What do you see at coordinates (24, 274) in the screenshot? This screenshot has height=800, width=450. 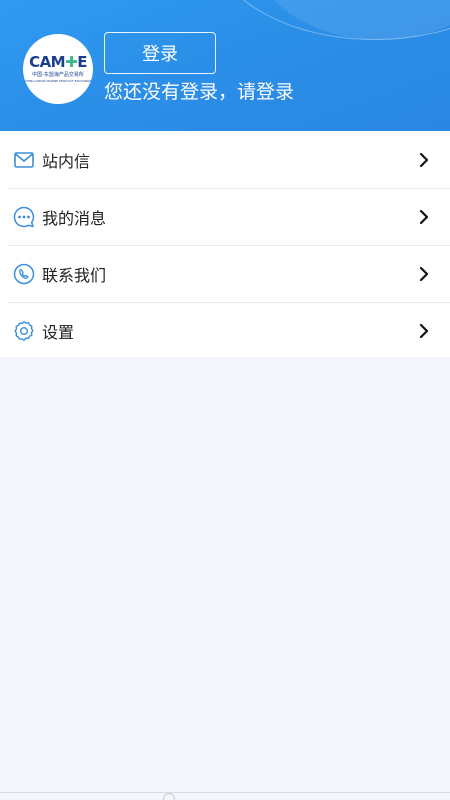 I see `phone-icon` at bounding box center [24, 274].